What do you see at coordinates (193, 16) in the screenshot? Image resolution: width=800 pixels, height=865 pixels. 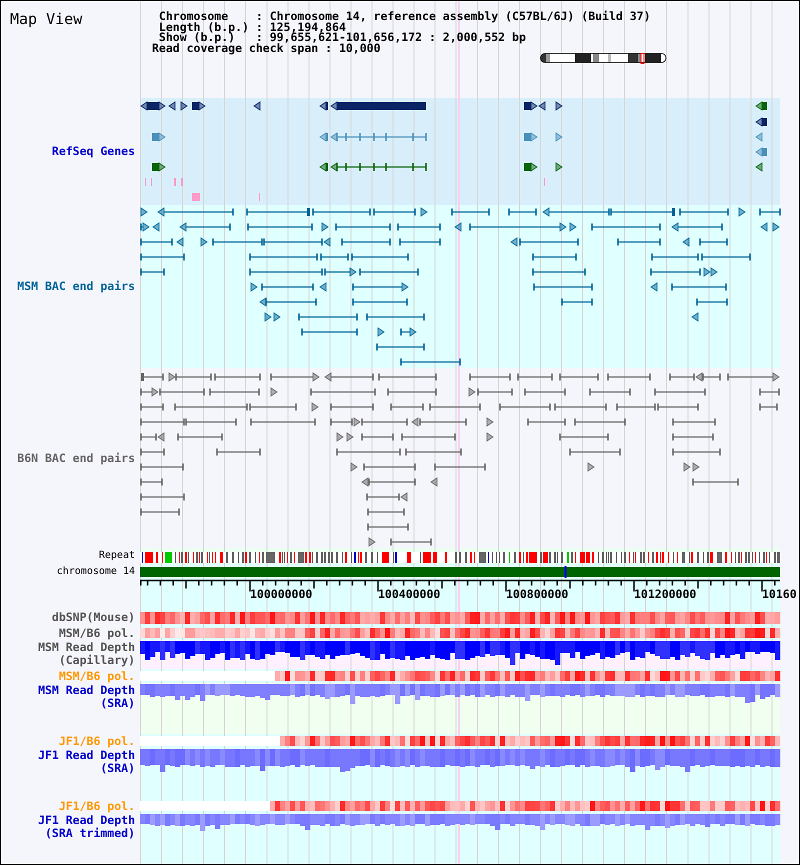 I see `info-label: Chromosome` at bounding box center [193, 16].